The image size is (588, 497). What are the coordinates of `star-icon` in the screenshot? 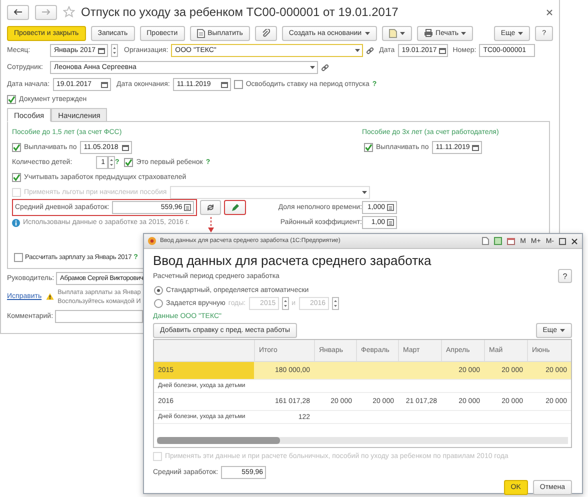 It's located at (69, 12).